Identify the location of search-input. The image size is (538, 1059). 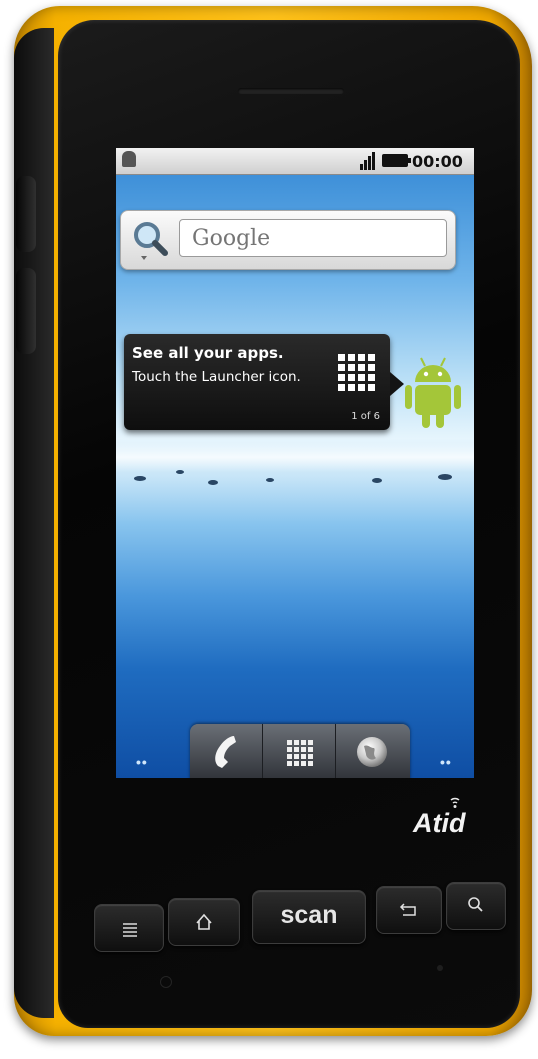
(313, 238).